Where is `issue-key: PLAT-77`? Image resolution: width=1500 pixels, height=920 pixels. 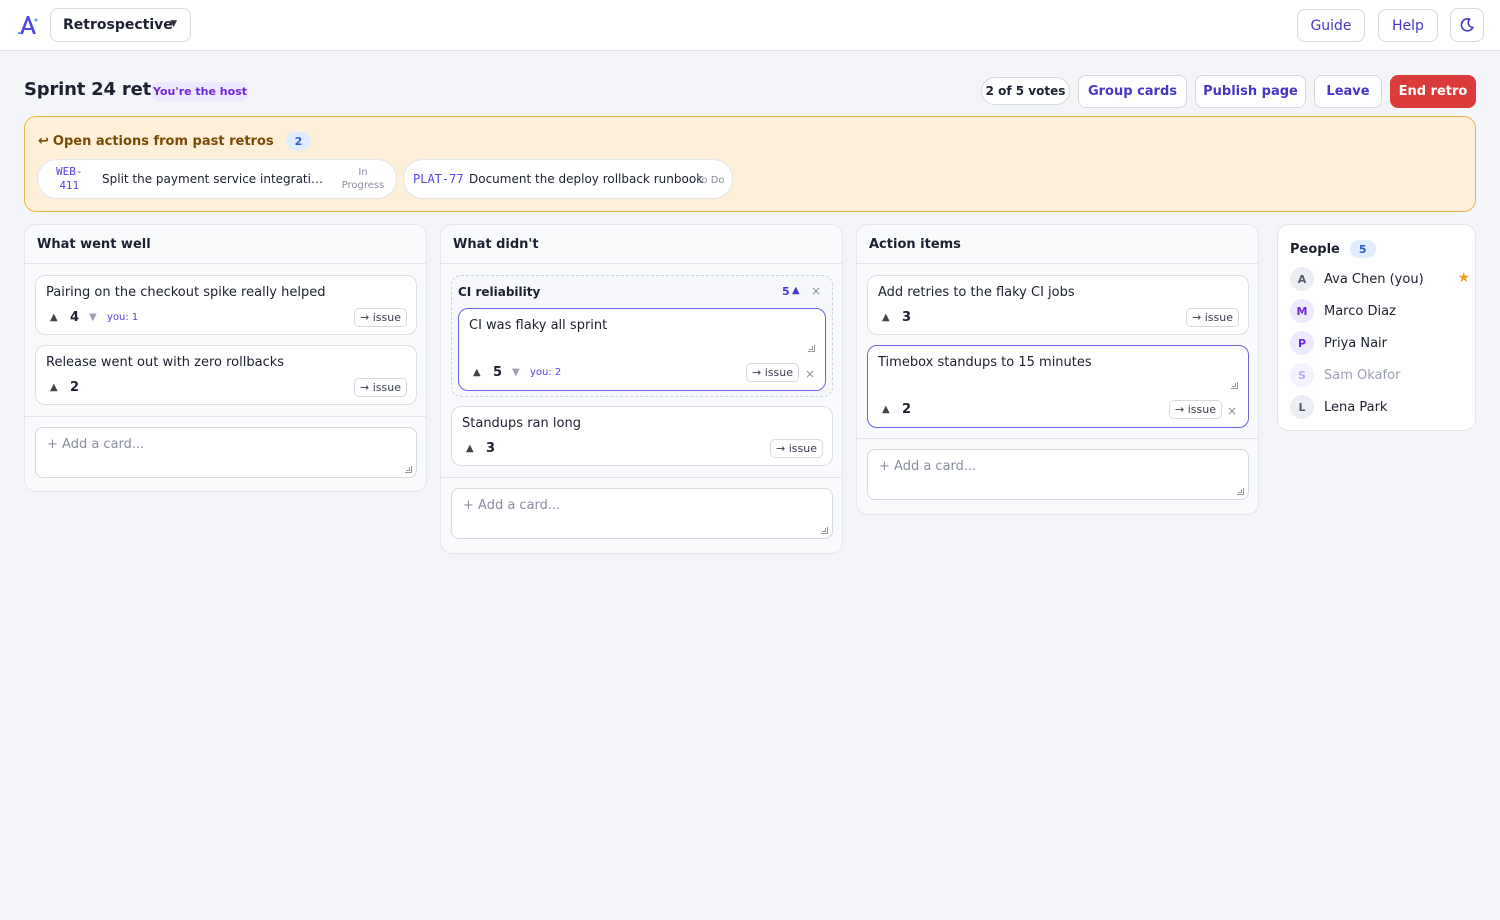
issue-key: PLAT-77 is located at coordinates (438, 179).